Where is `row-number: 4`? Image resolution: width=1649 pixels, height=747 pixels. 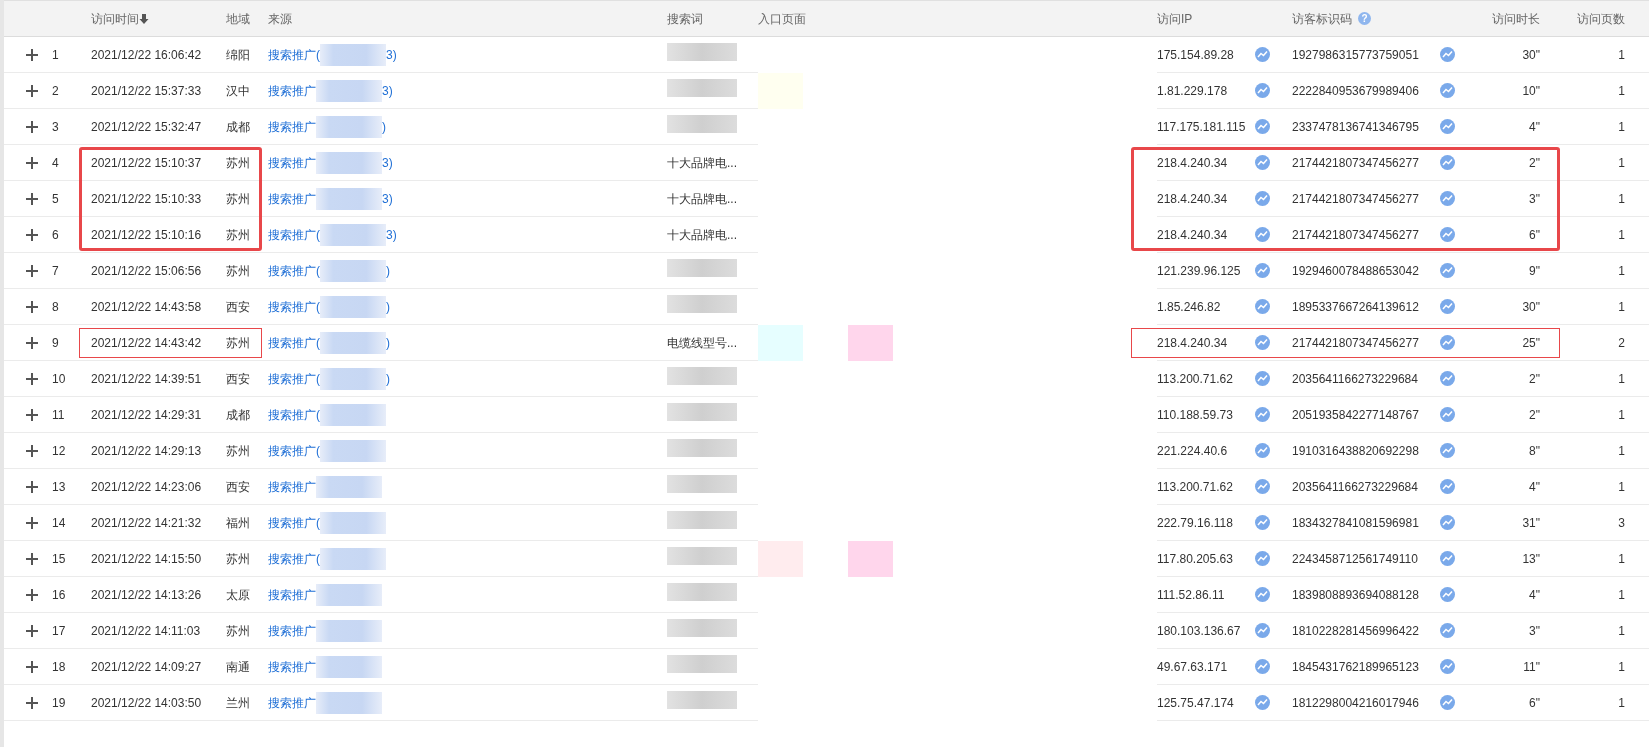 row-number: 4 is located at coordinates (55, 162).